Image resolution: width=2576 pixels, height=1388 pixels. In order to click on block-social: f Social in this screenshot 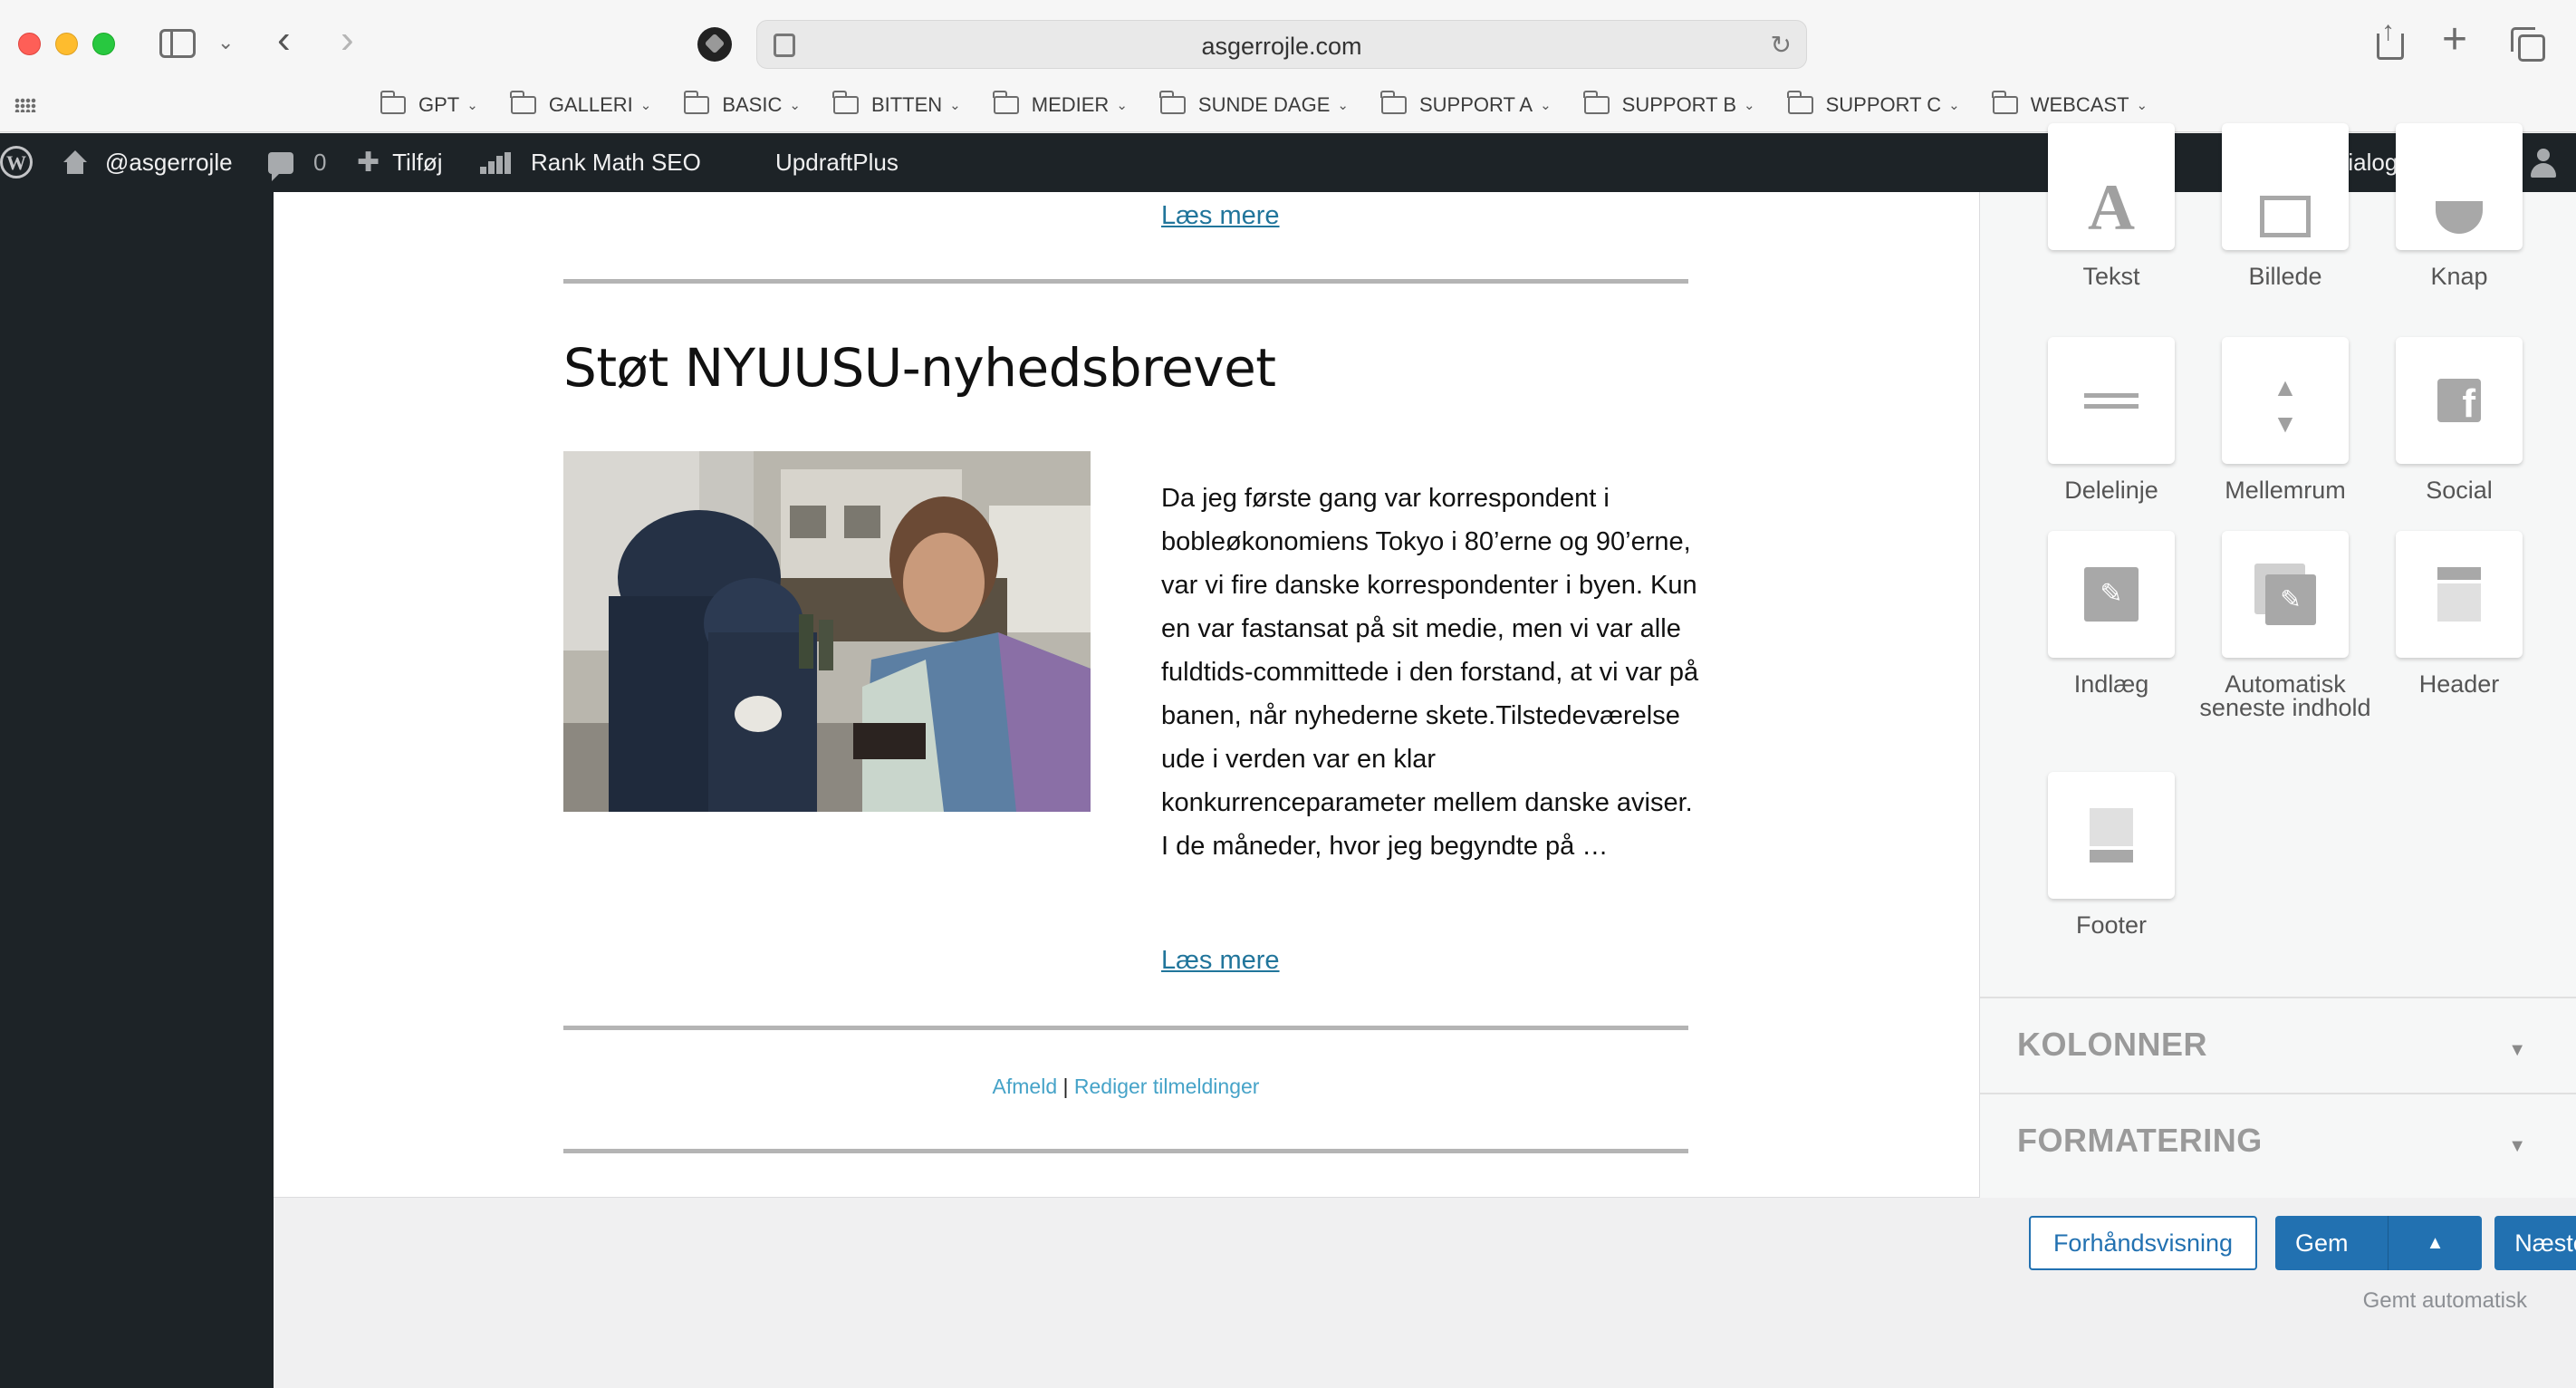, I will do `click(2459, 420)`.